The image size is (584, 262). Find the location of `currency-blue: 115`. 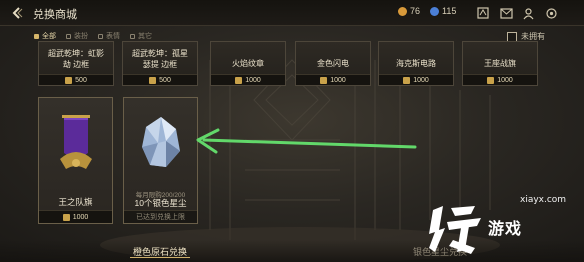

currency-blue: 115 is located at coordinates (443, 11).